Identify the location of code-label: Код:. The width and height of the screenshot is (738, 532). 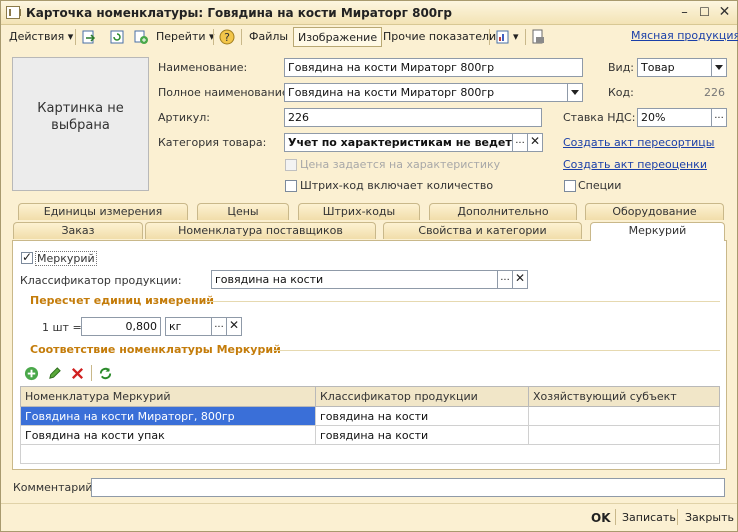
(621, 92).